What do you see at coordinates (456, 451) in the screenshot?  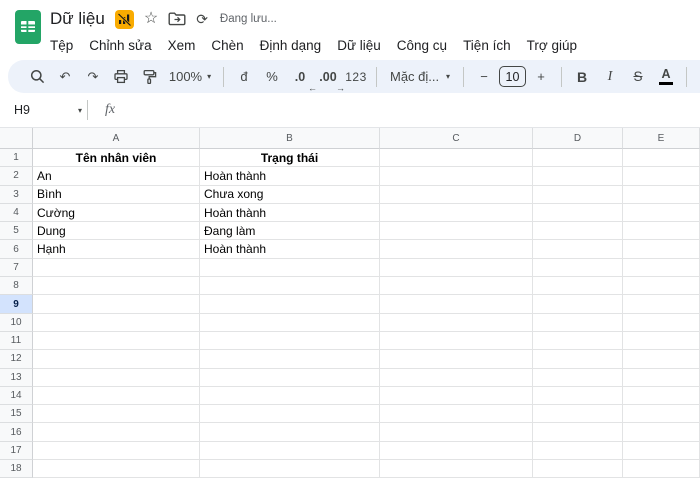 I see `cell-C17` at bounding box center [456, 451].